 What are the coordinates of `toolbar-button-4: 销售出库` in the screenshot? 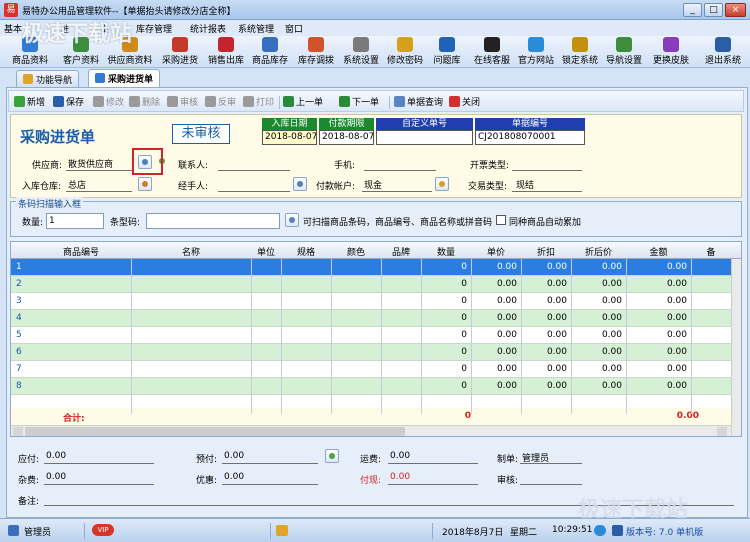 It's located at (226, 52).